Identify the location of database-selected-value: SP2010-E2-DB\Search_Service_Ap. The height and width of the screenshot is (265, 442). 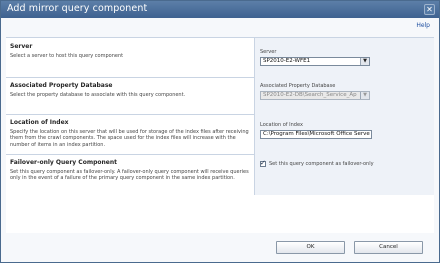
(310, 95).